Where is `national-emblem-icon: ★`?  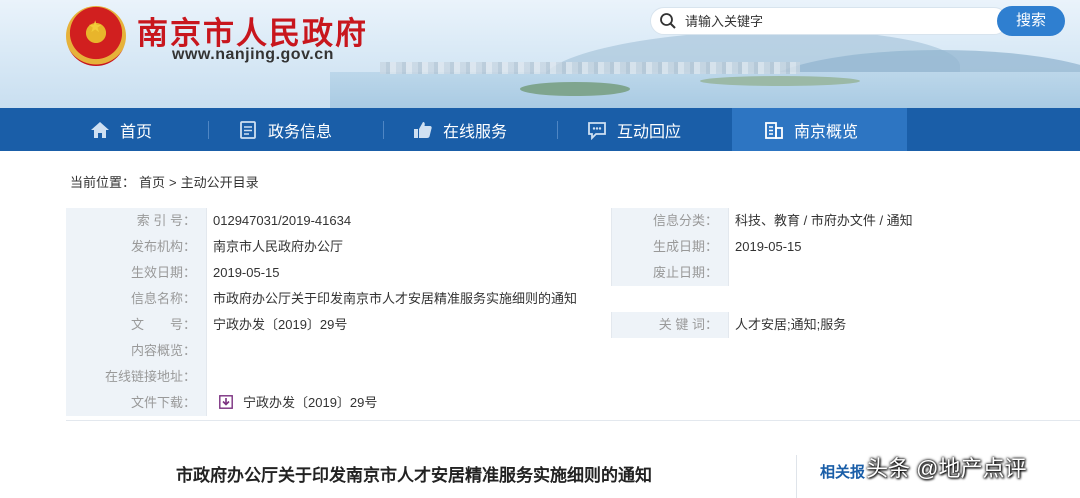 national-emblem-icon: ★ is located at coordinates (96, 36).